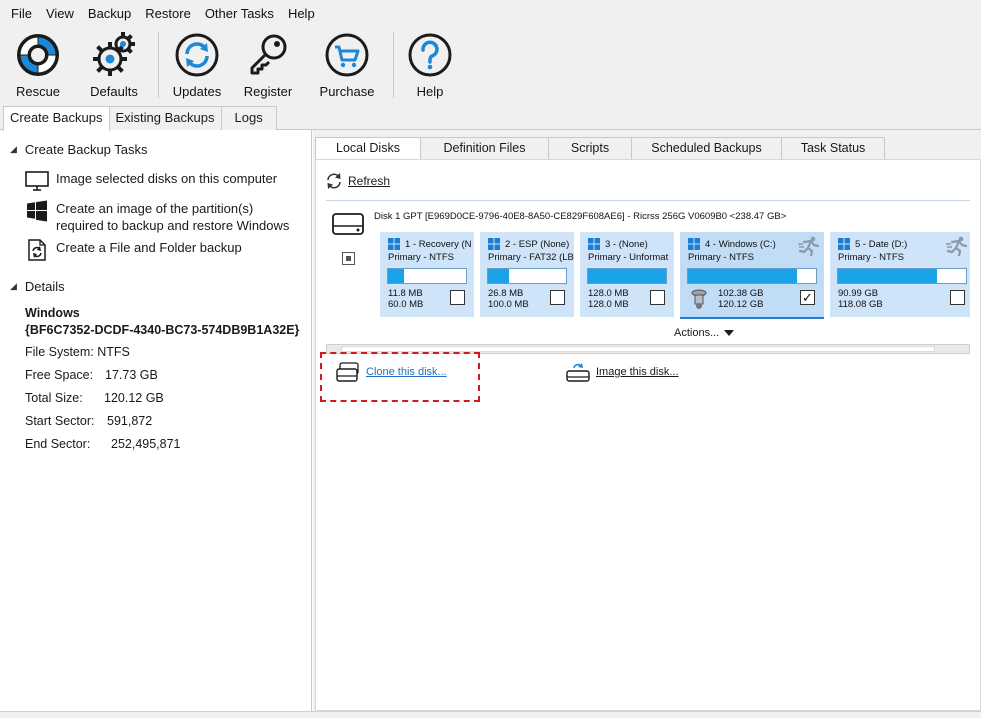  What do you see at coordinates (54, 398) in the screenshot?
I see `total-size-label: Total Size:` at bounding box center [54, 398].